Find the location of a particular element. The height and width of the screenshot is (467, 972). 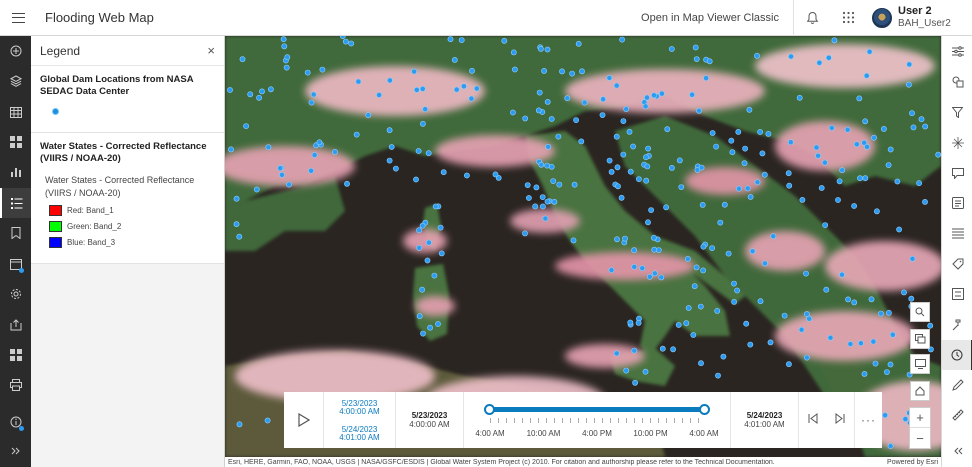

map-tools-button is located at coordinates (957, 325).